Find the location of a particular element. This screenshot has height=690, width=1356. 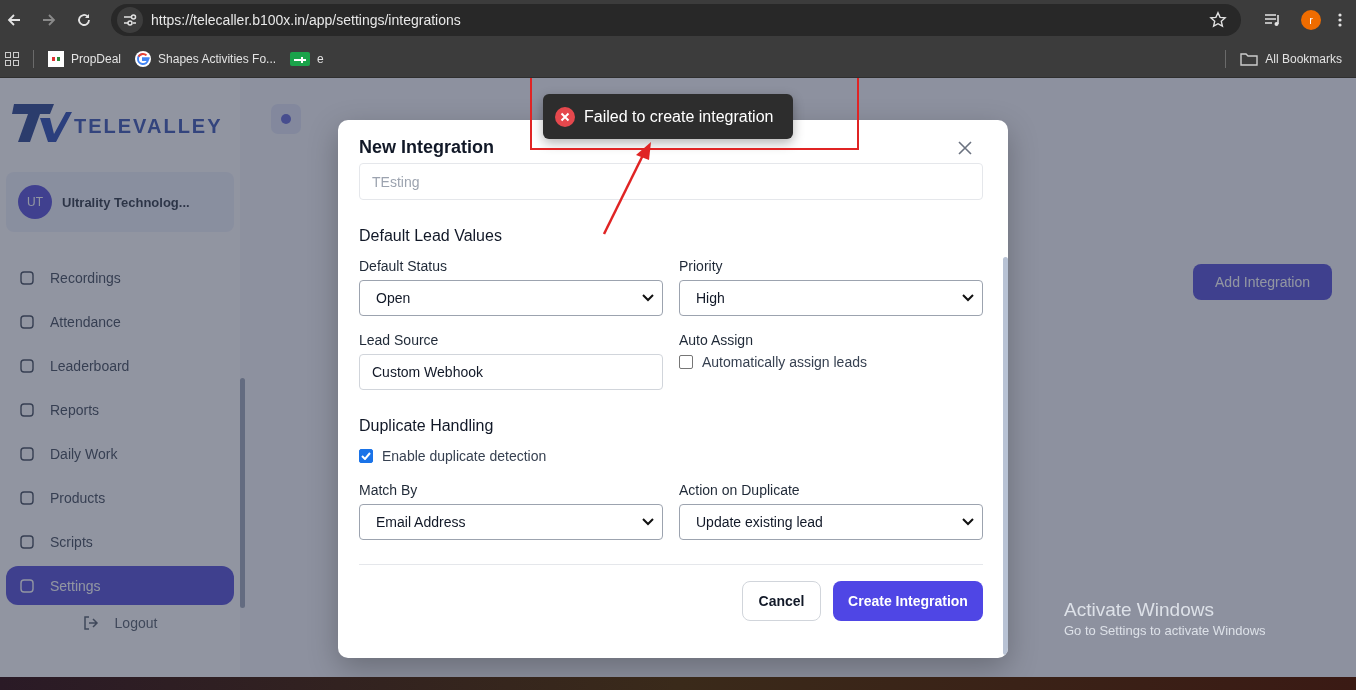

profile-avatar: r is located at coordinates (1311, 20).